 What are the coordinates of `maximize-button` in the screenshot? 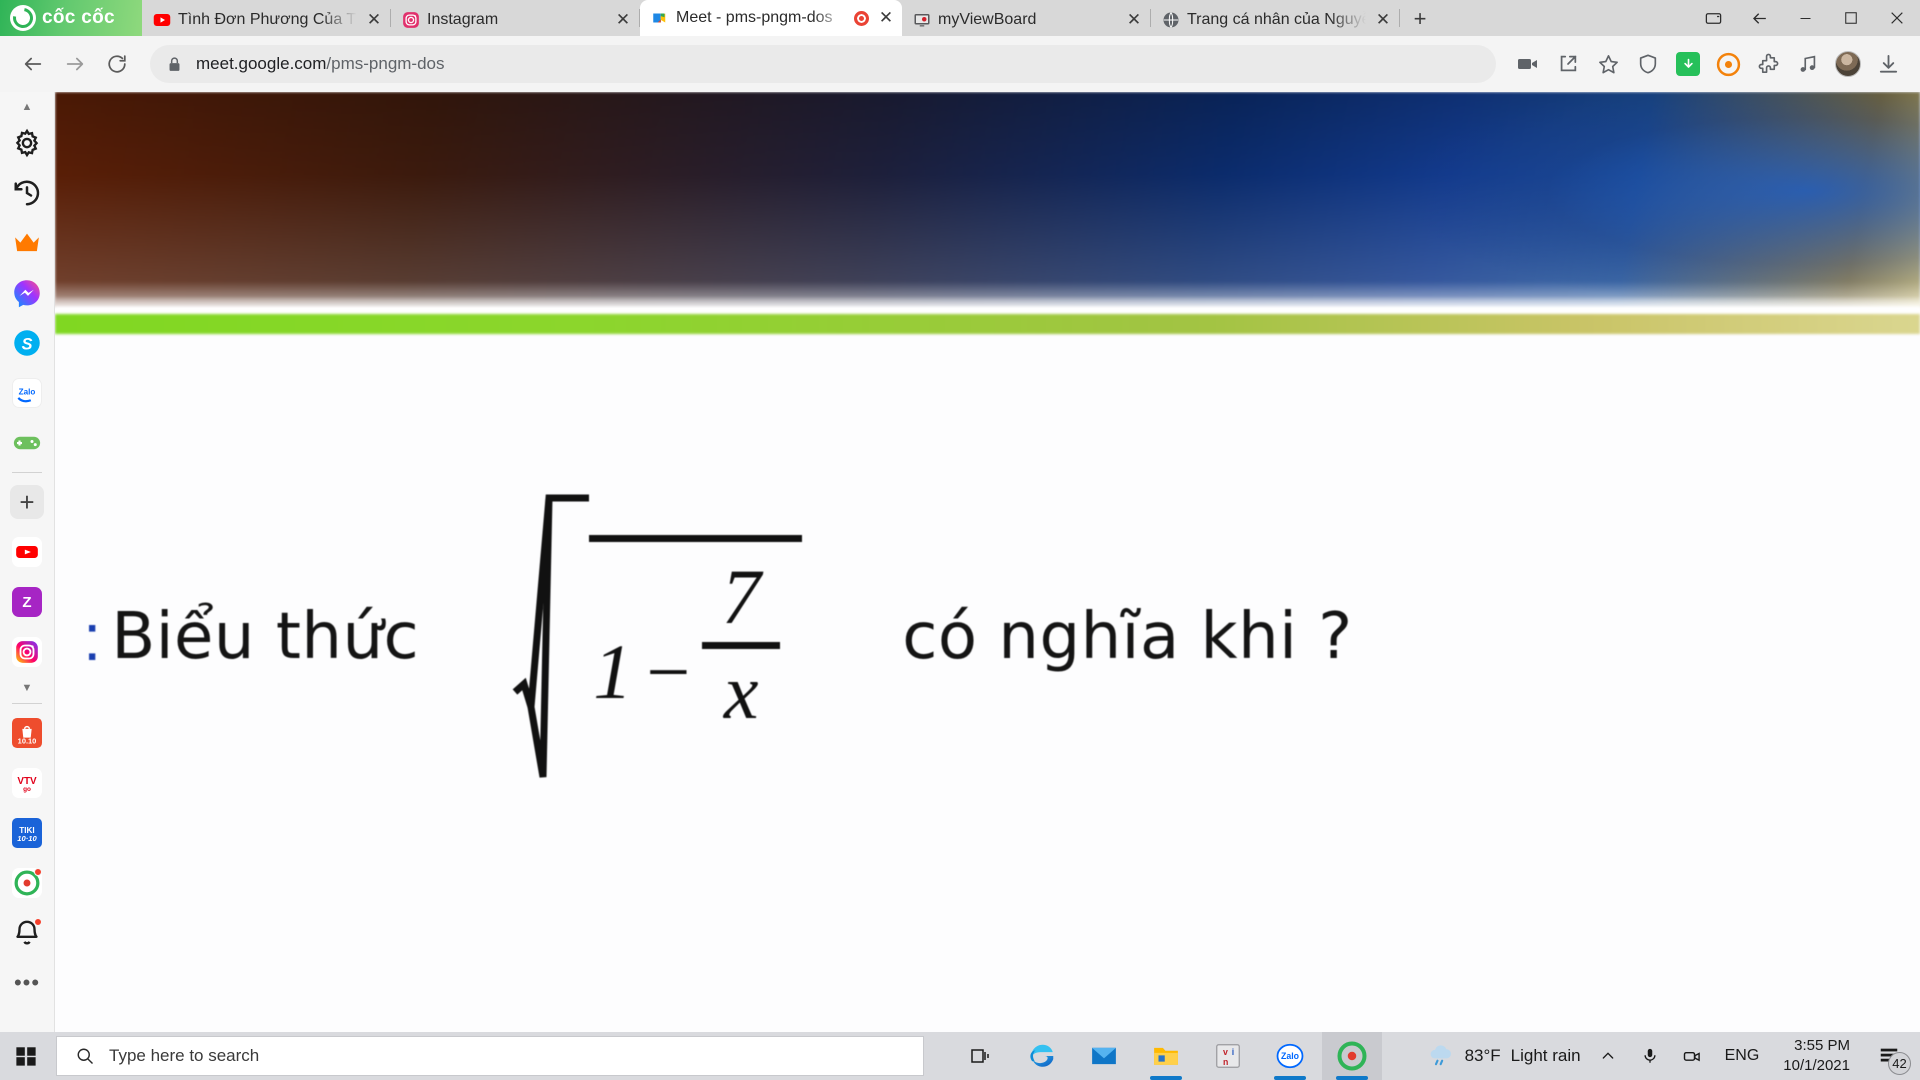 It's located at (1851, 18).